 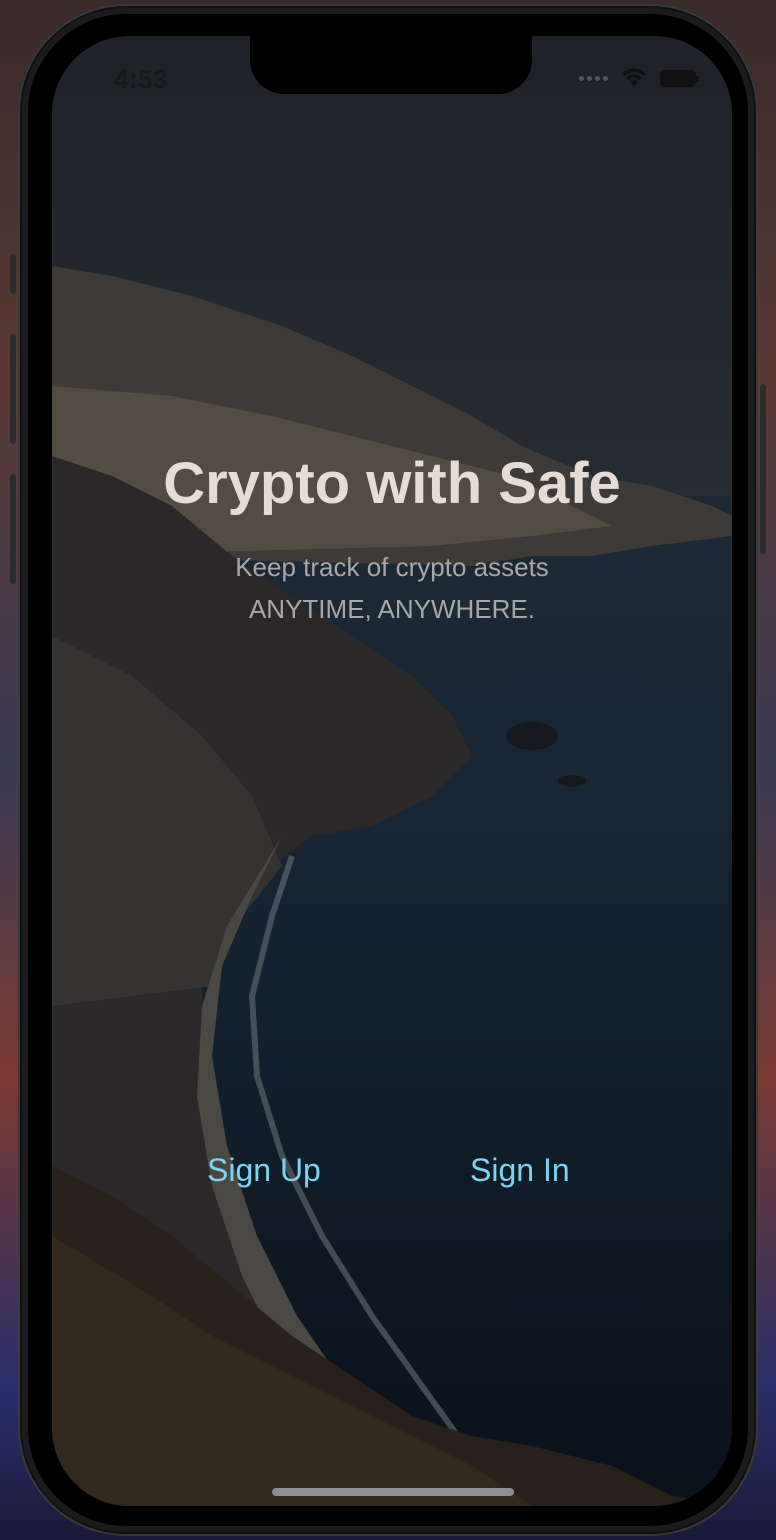 What do you see at coordinates (679, 78) in the screenshot?
I see `battery-icon` at bounding box center [679, 78].